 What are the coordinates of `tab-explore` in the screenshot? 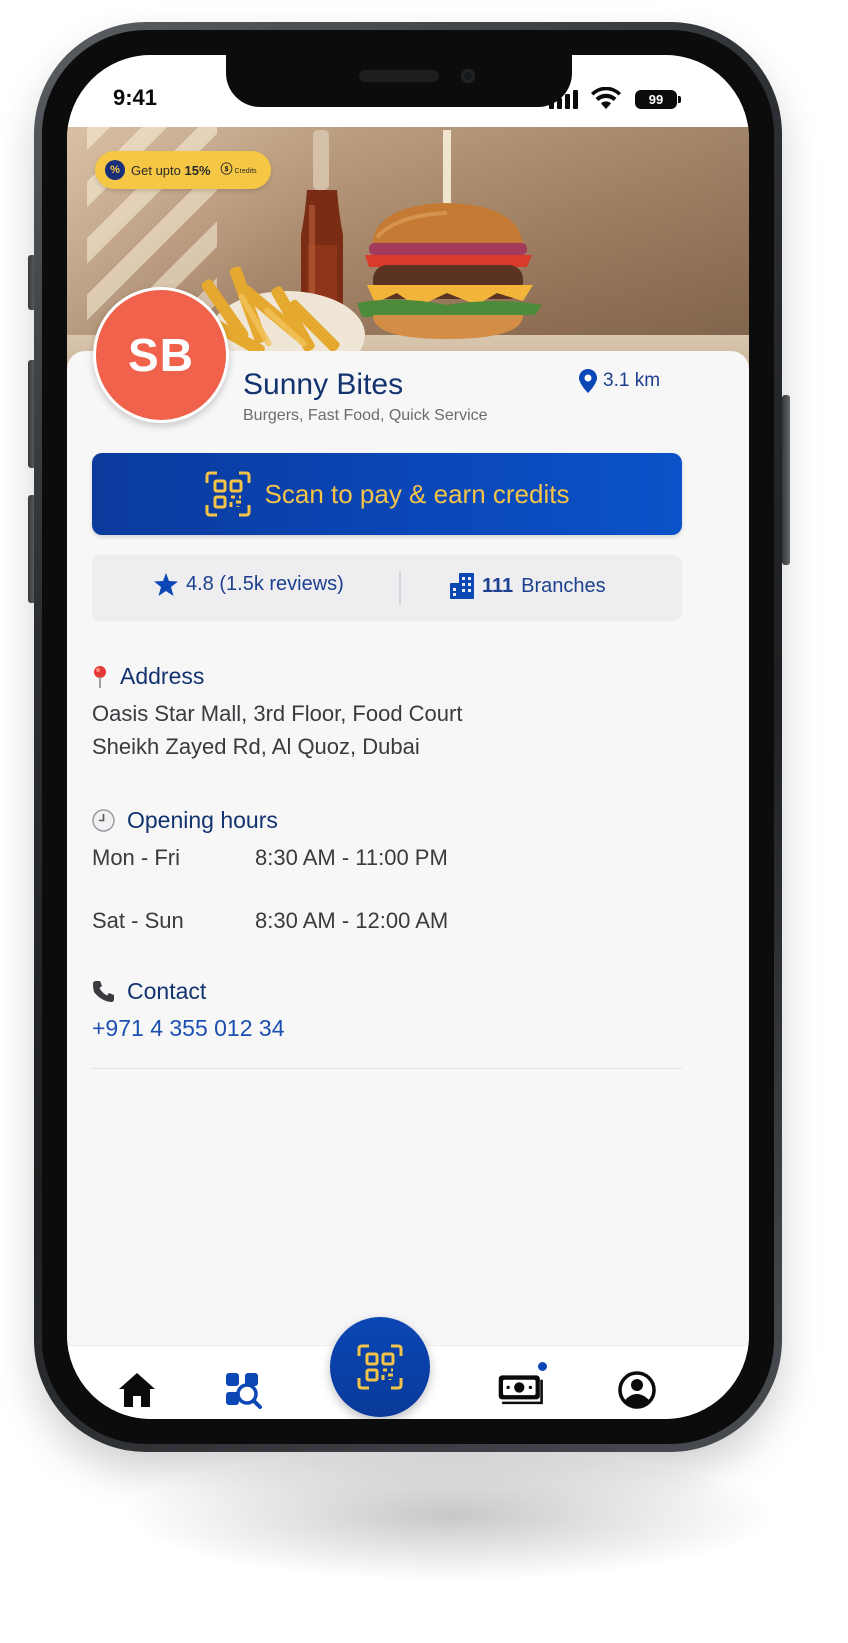 It's located at (243, 1390).